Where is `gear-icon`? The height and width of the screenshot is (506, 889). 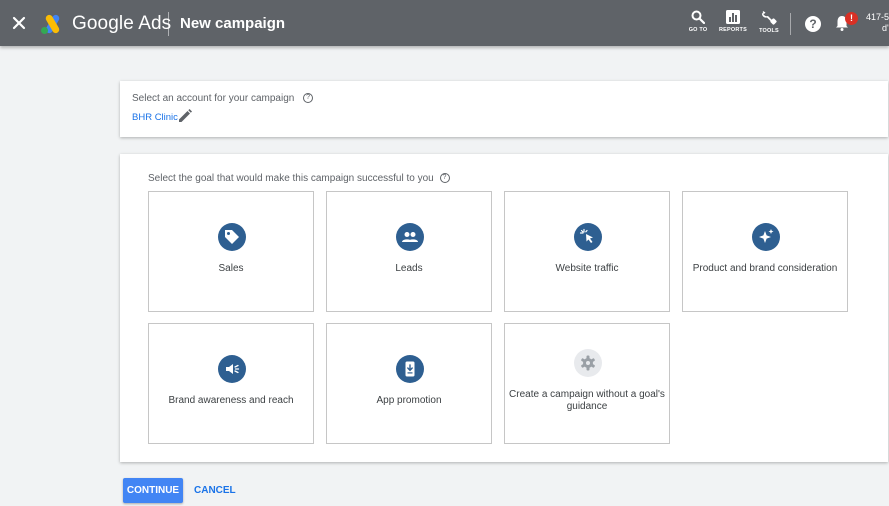 gear-icon is located at coordinates (588, 363).